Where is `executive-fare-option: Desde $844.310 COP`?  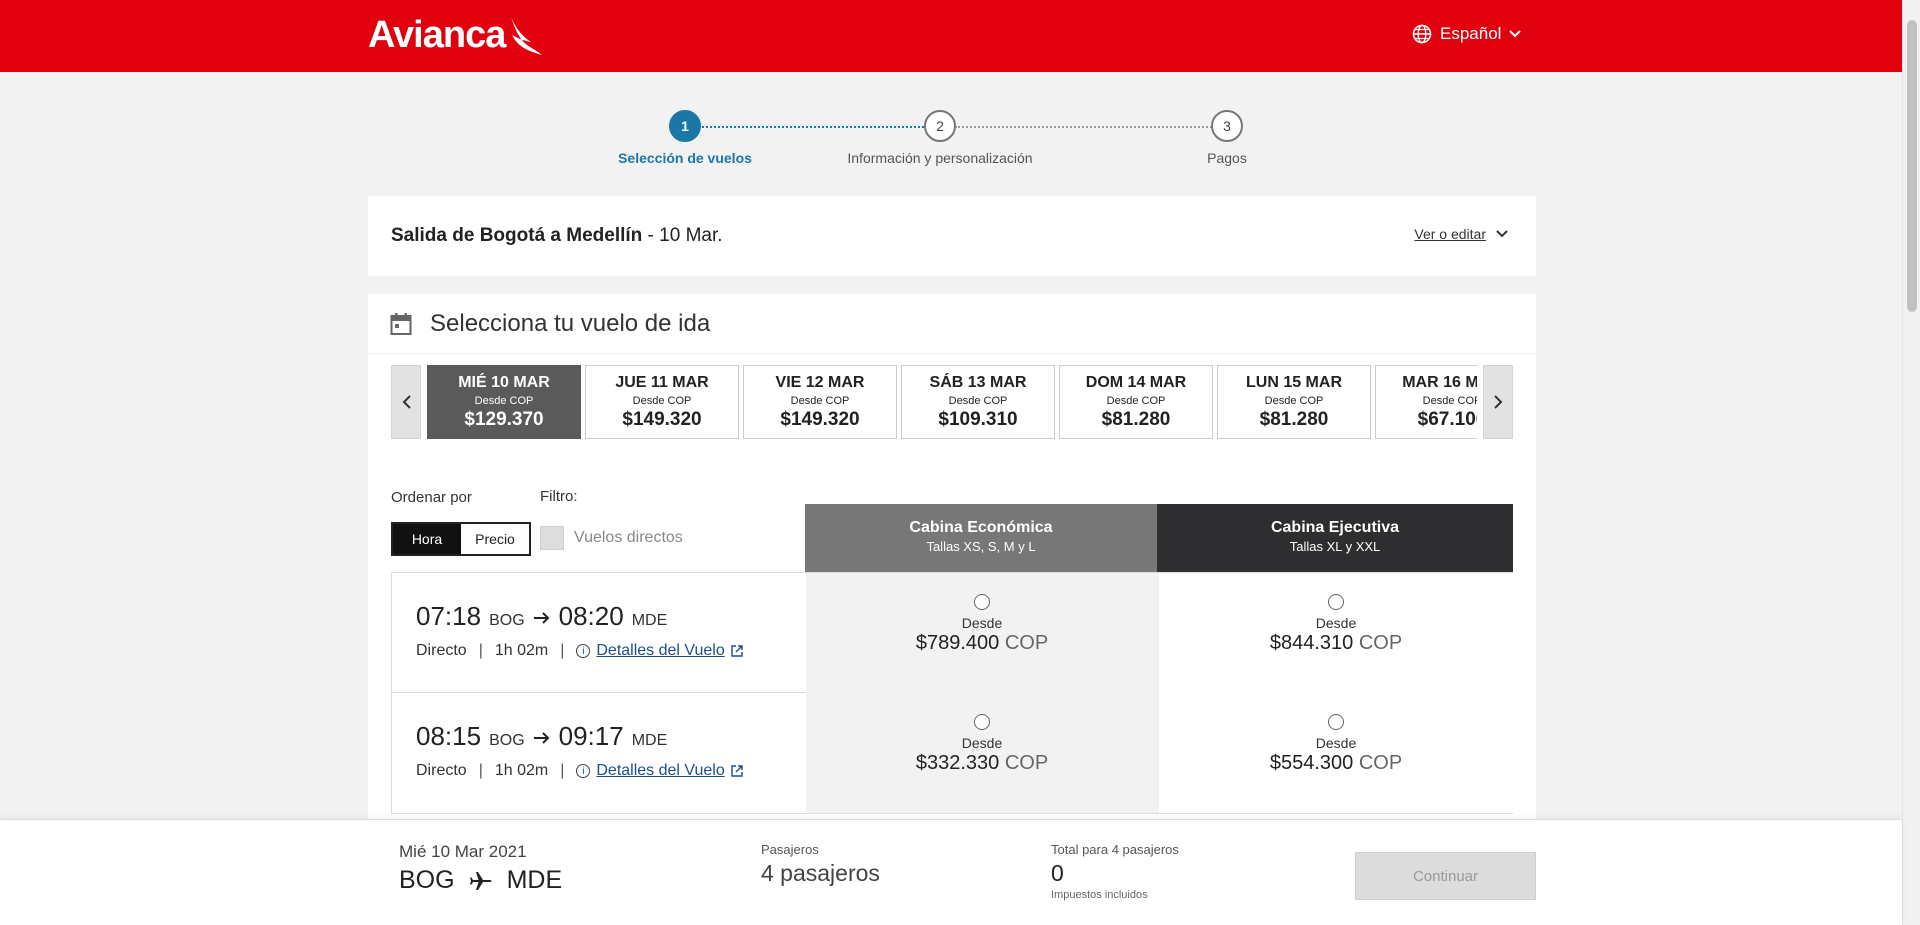 executive-fare-option: Desde $844.310 COP is located at coordinates (1335, 633).